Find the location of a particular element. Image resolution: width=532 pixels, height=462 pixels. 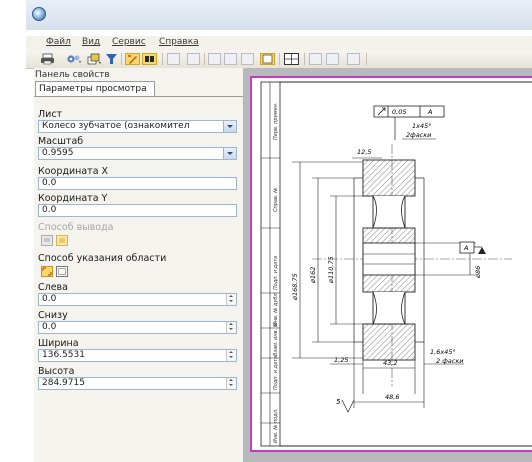

stamp-label-sign-date: Подп. и дата is located at coordinates (276, 273).